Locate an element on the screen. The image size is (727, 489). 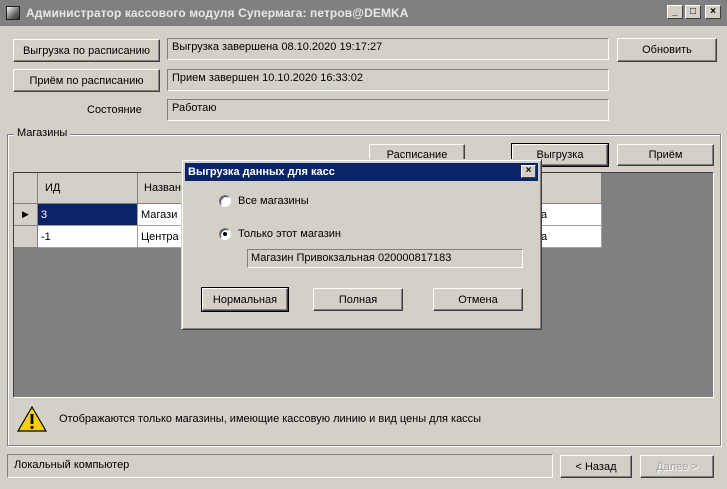
state-label: Состояние is located at coordinates (114, 110).